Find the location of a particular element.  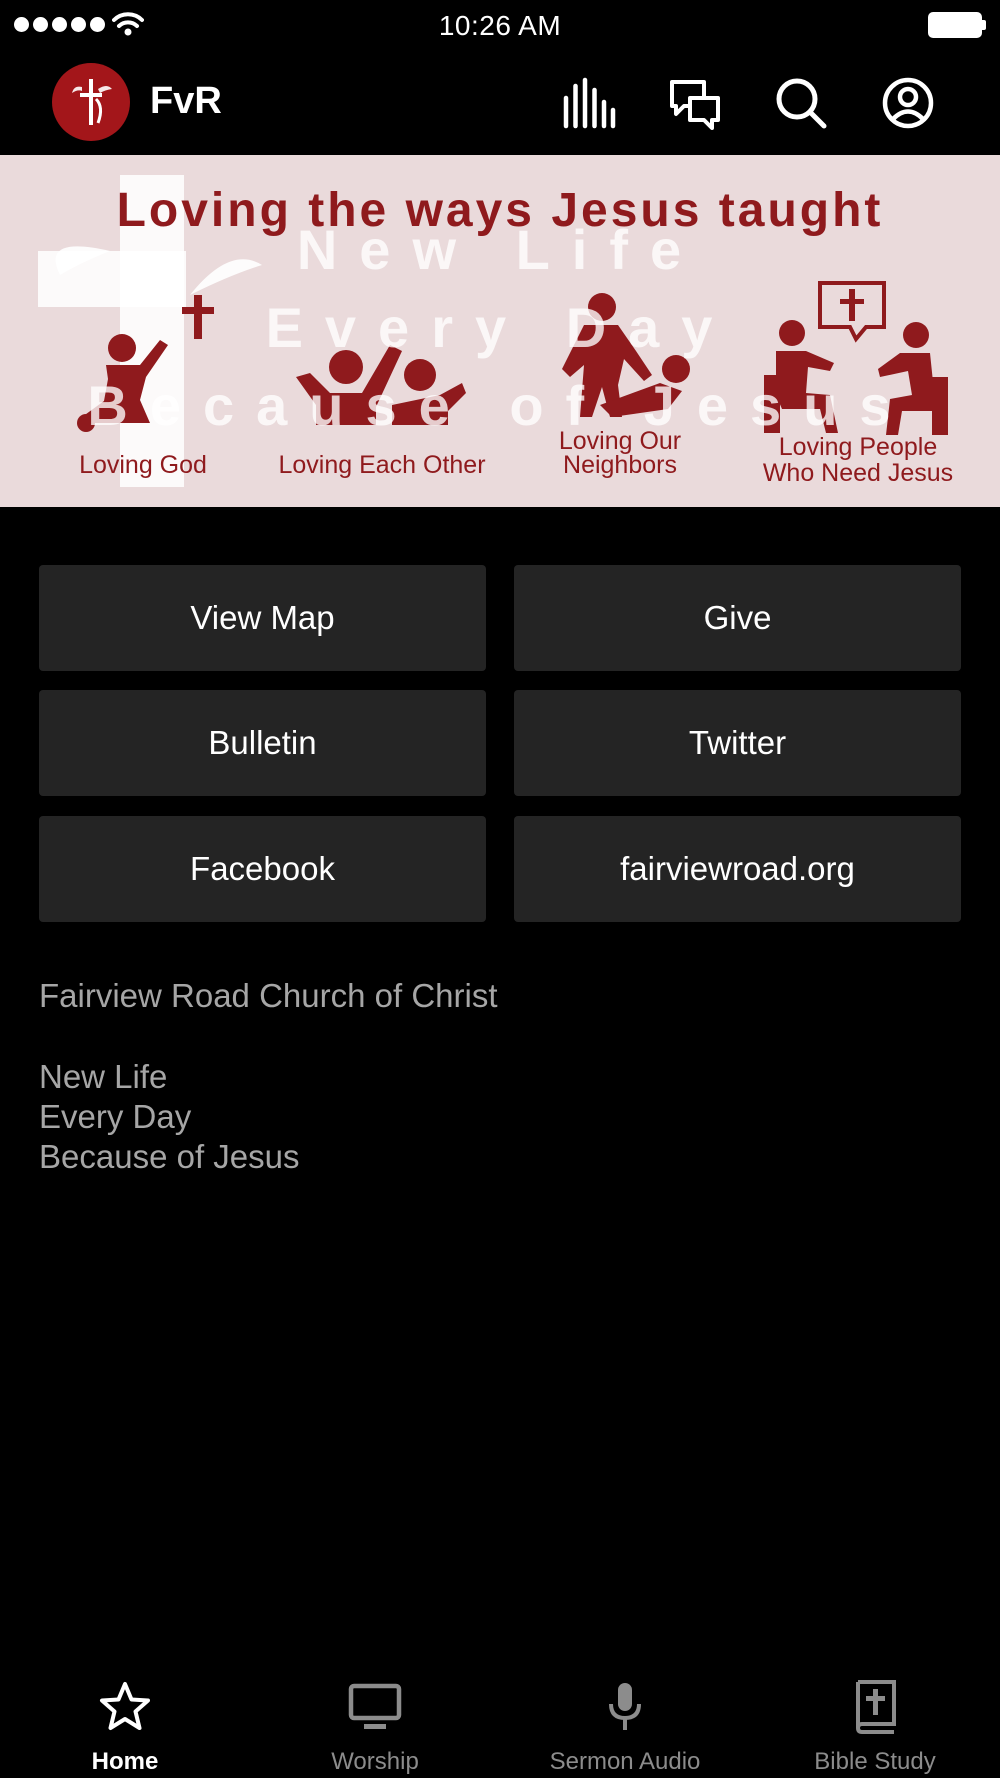

website-button: fairviewroad.org is located at coordinates (737, 869).